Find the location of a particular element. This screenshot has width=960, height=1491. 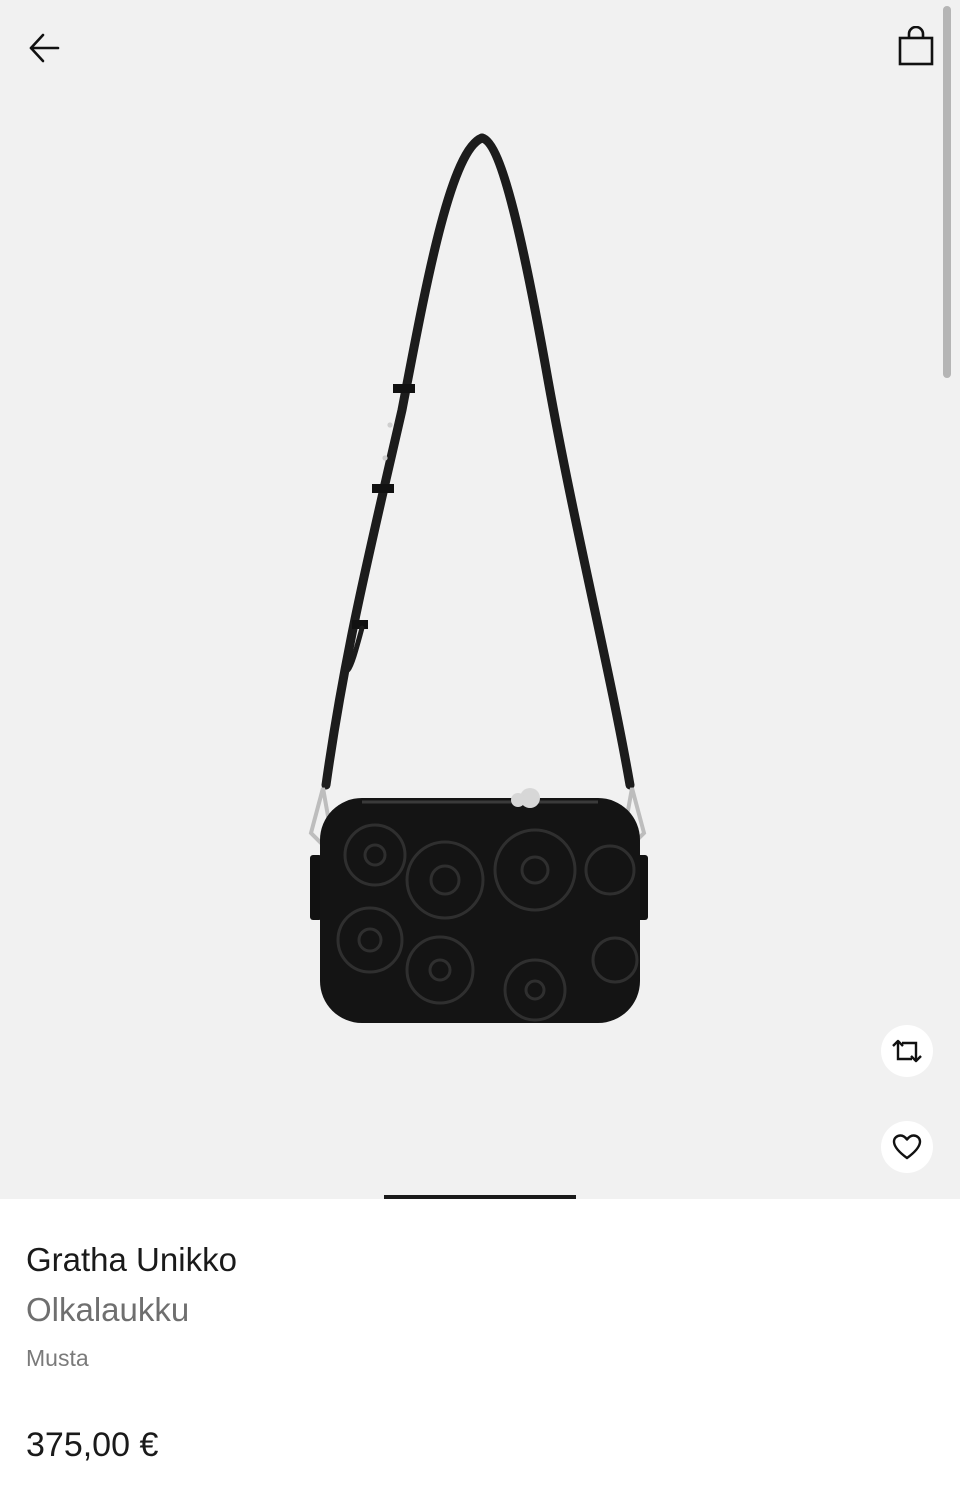

gallery-pagination-indicator is located at coordinates (480, 1197).